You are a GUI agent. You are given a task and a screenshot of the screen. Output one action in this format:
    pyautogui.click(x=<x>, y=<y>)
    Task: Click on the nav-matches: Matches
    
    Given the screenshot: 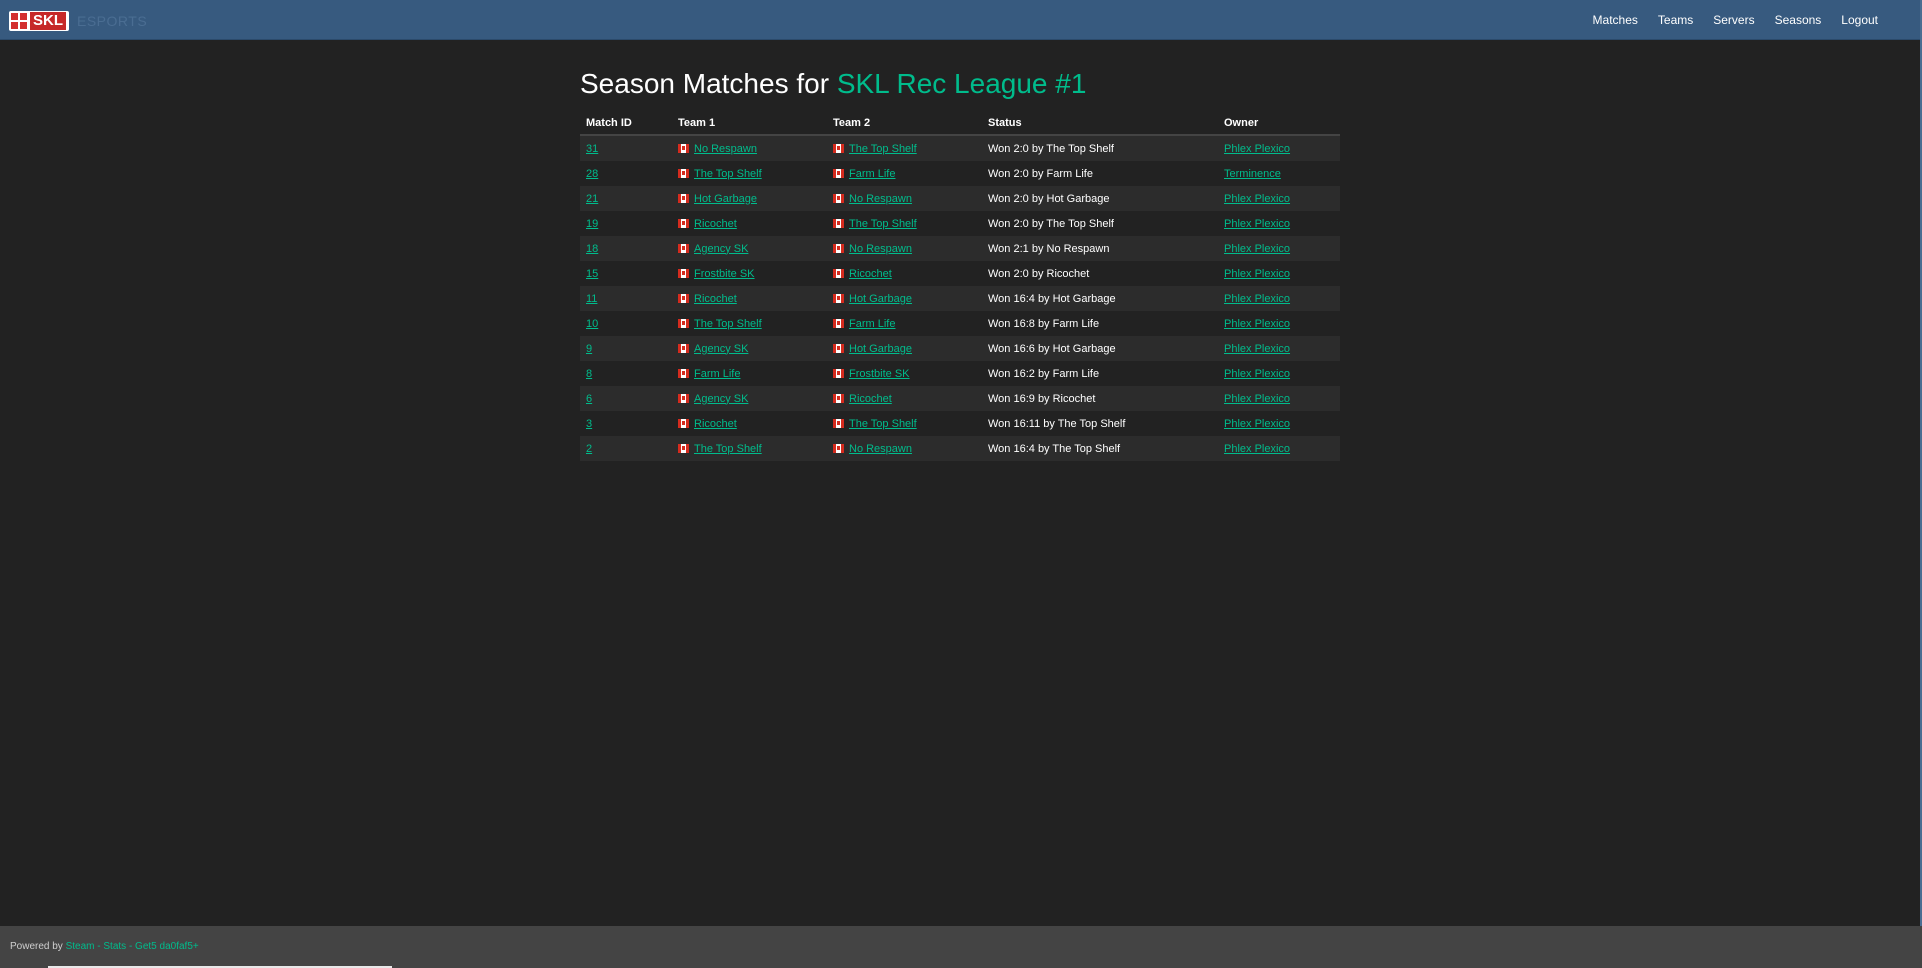 What is the action you would take?
    pyautogui.click(x=1615, y=20)
    